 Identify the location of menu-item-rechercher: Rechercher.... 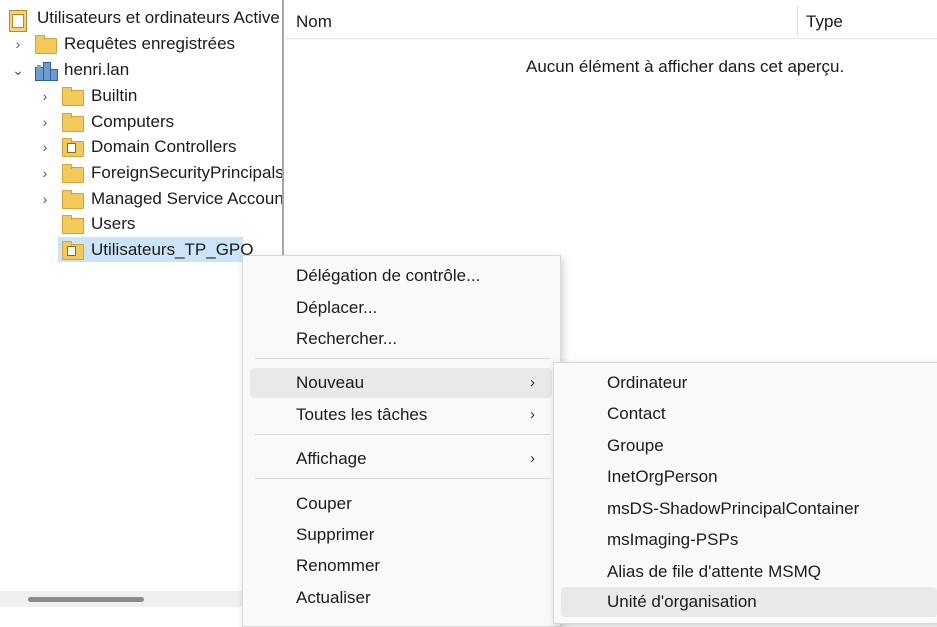
(401, 339).